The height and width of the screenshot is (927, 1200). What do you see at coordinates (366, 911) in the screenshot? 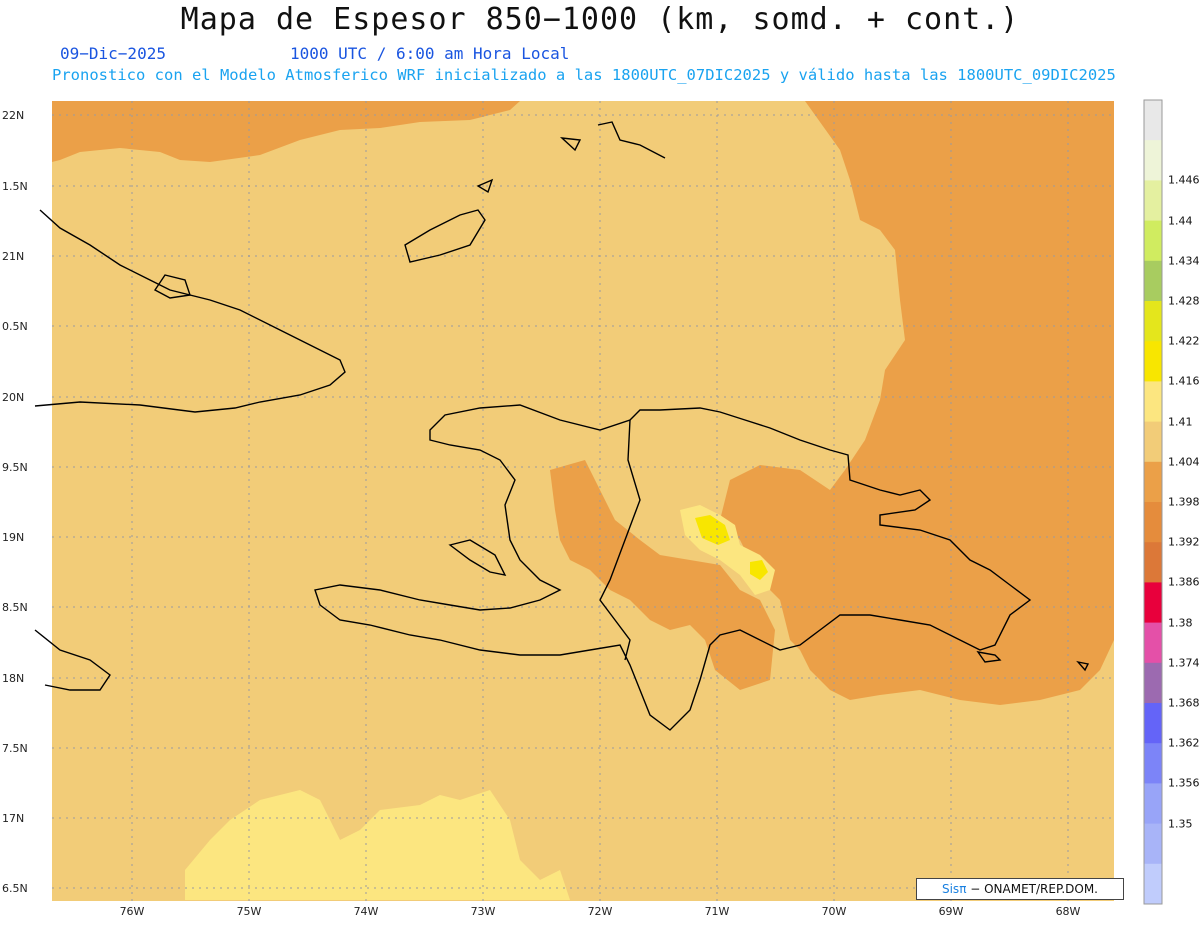
I see `lon-label: 74W` at bounding box center [366, 911].